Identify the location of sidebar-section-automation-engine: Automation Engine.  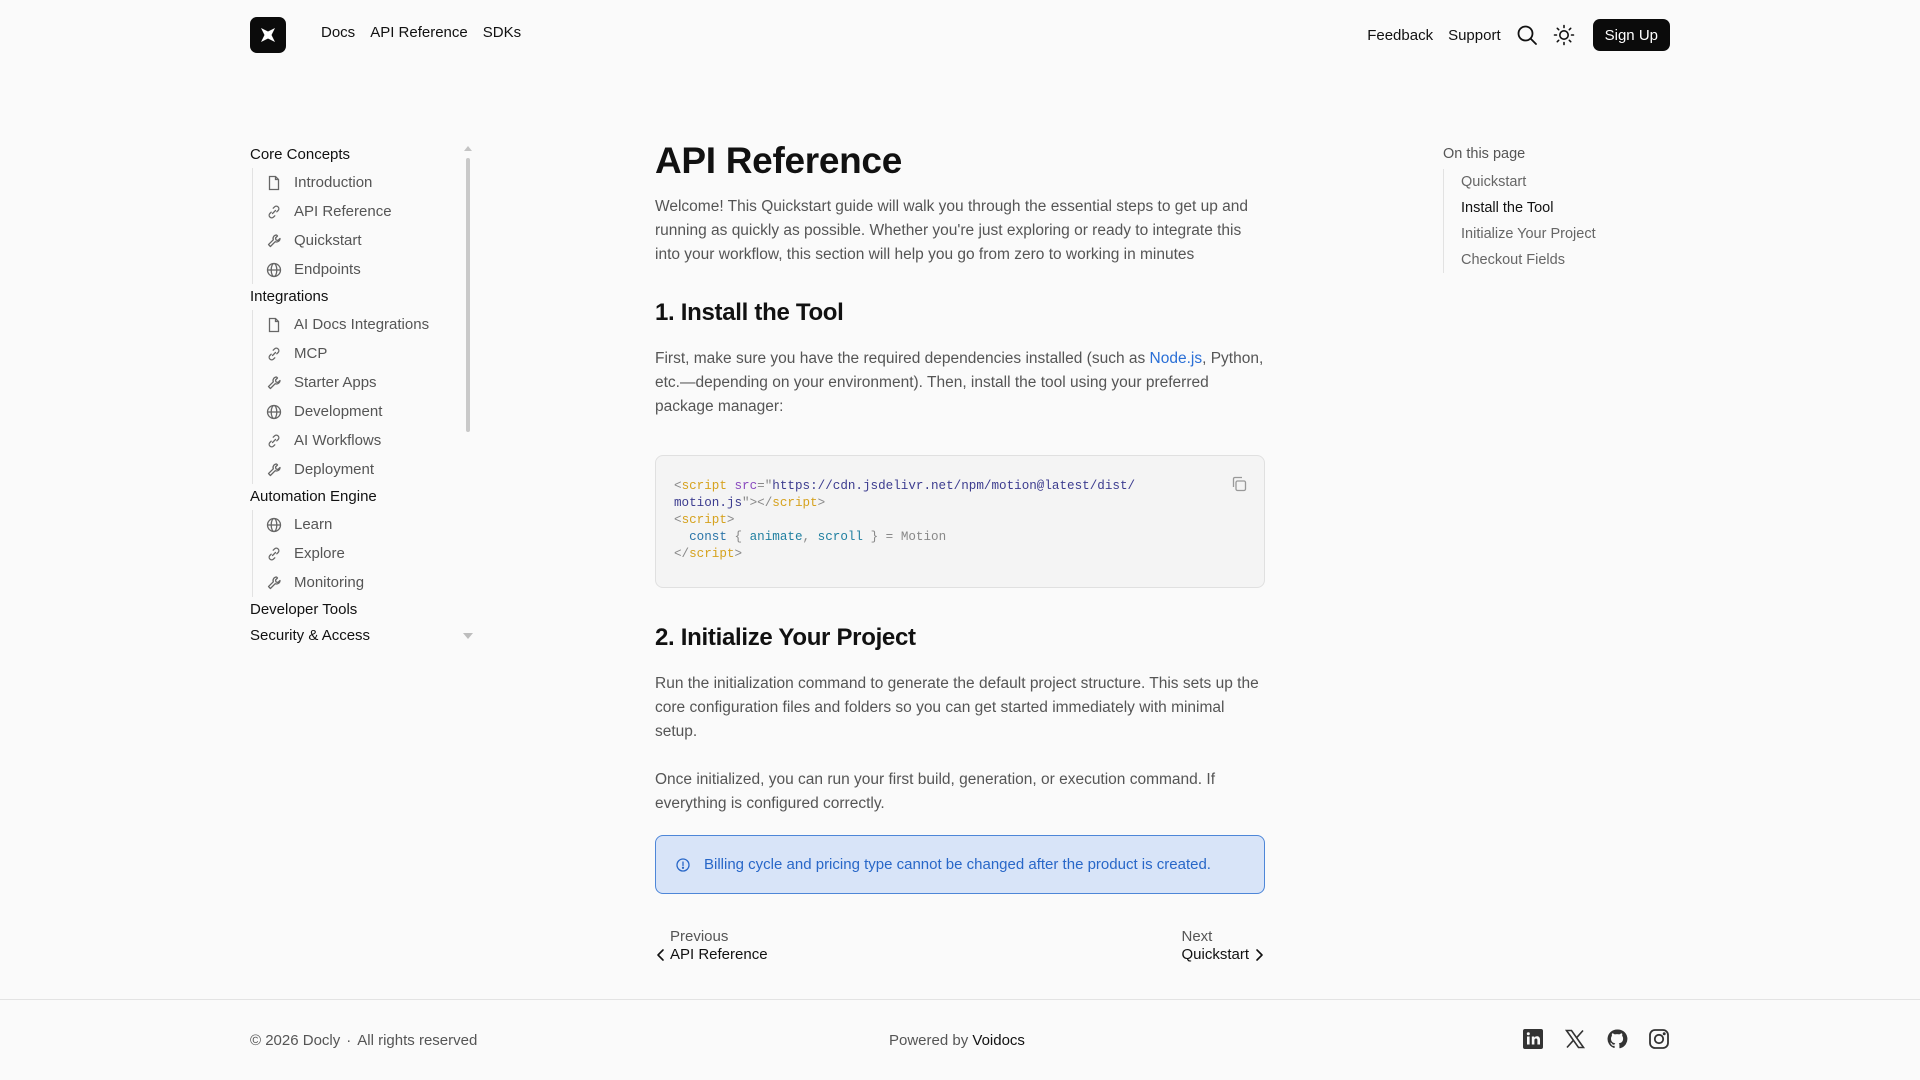
(362, 497).